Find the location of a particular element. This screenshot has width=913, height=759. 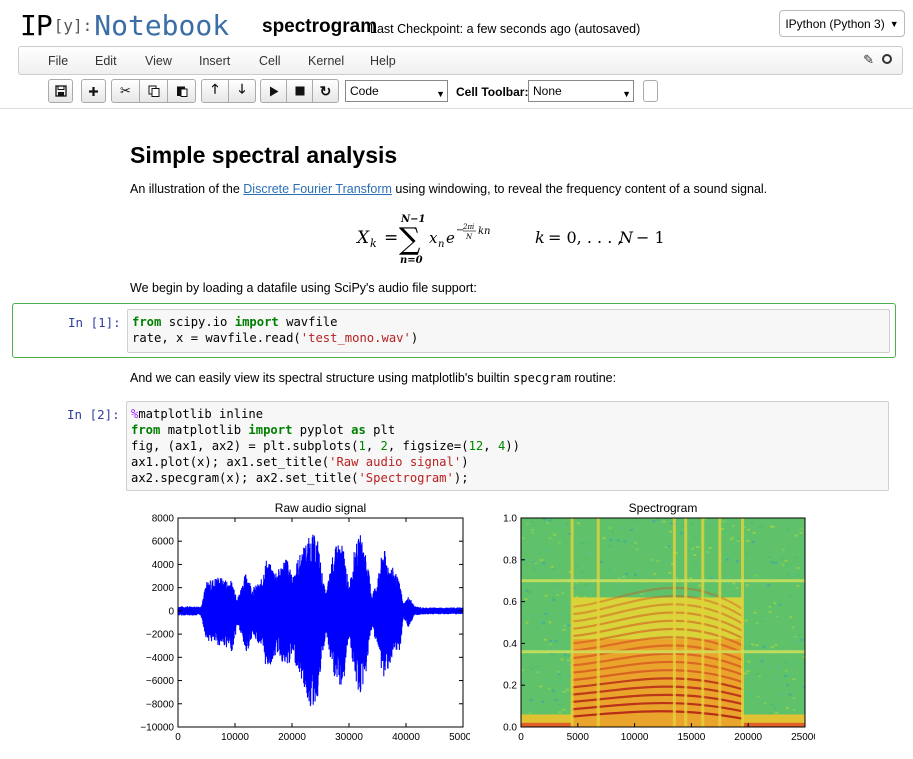

jupyter-logo: IP [y]: Notebook is located at coordinates (124, 25).